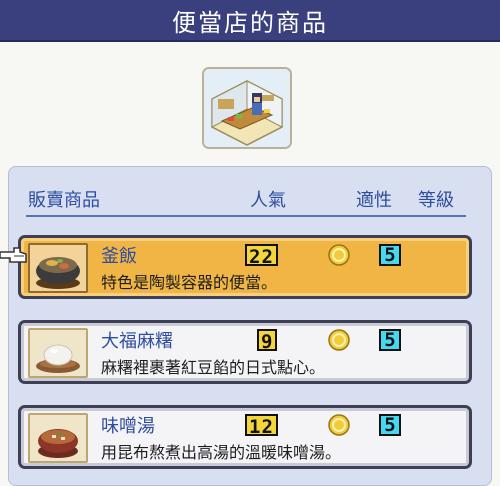 The image size is (500, 486). What do you see at coordinates (261, 256) in the screenshot?
I see `popularity-value: 22` at bounding box center [261, 256].